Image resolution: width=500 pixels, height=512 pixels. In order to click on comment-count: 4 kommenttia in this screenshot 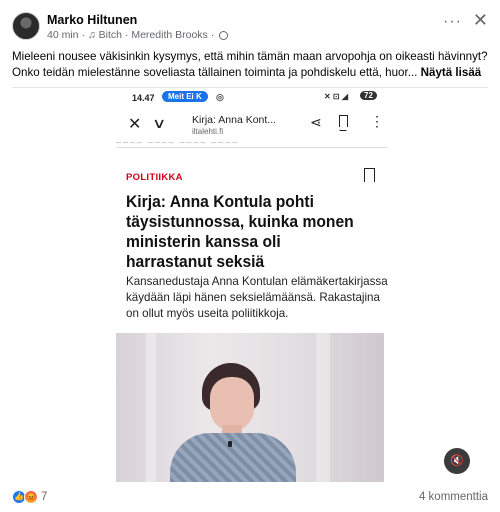, I will do `click(453, 497)`.